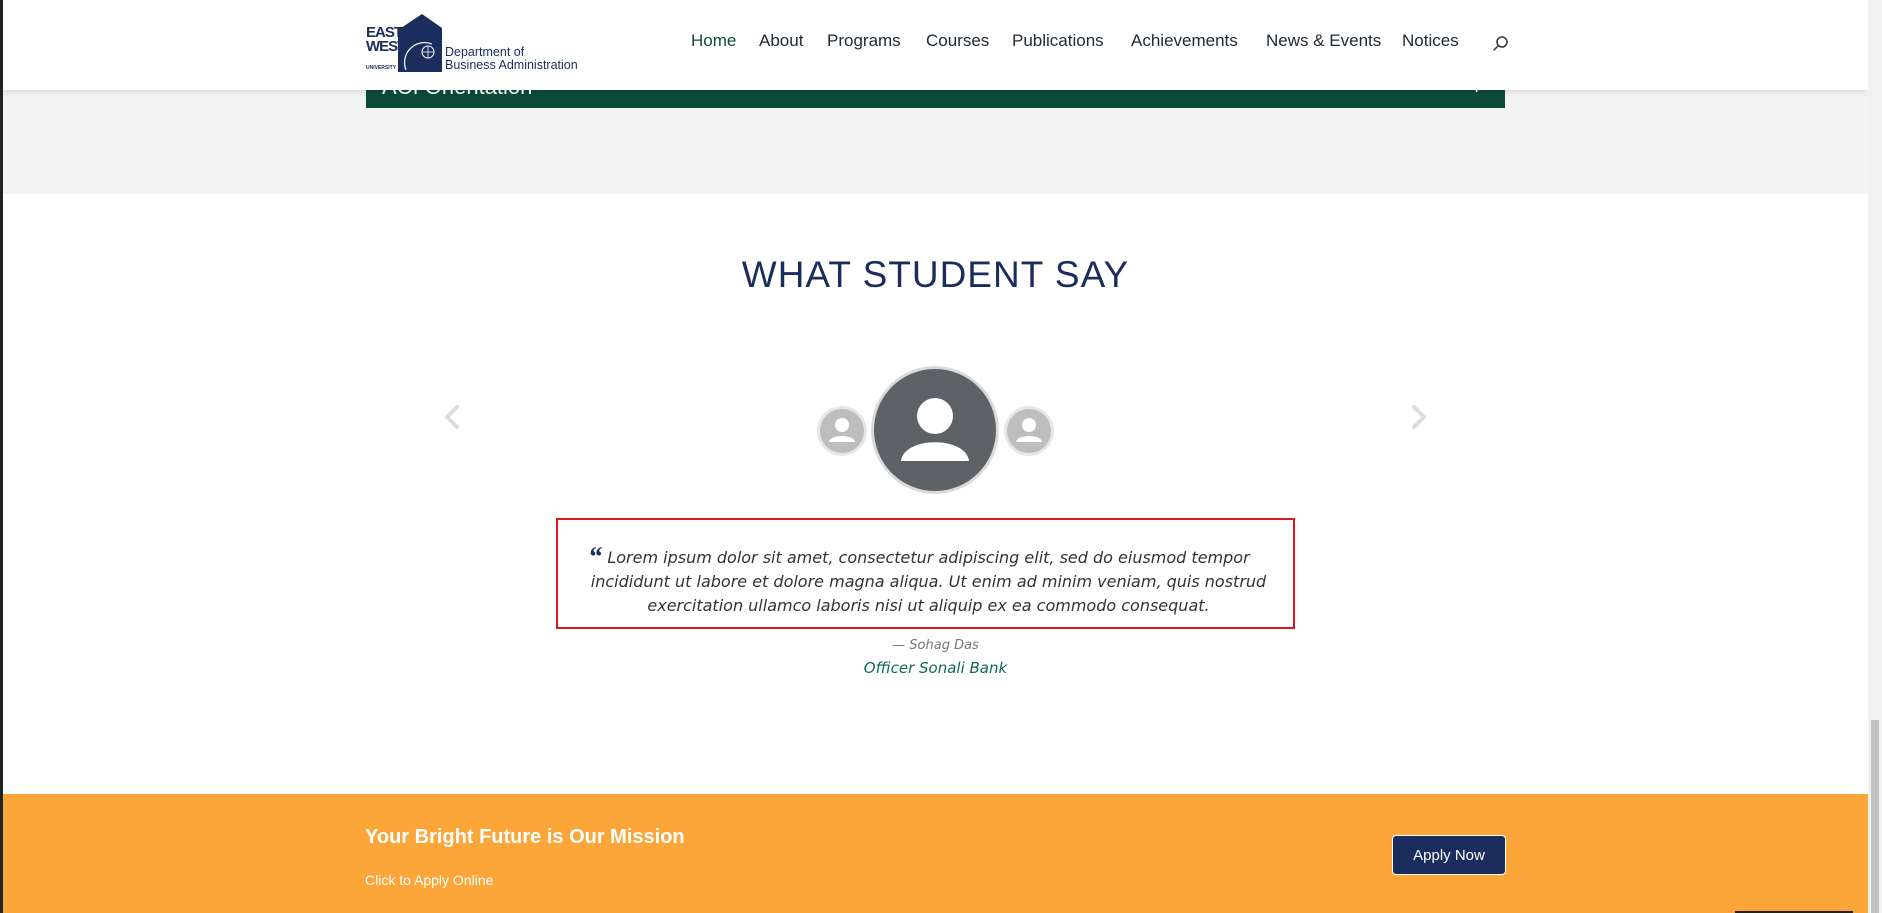  Describe the element at coordinates (1418, 417) in the screenshot. I see `carousel-next-arrow-icon` at that location.